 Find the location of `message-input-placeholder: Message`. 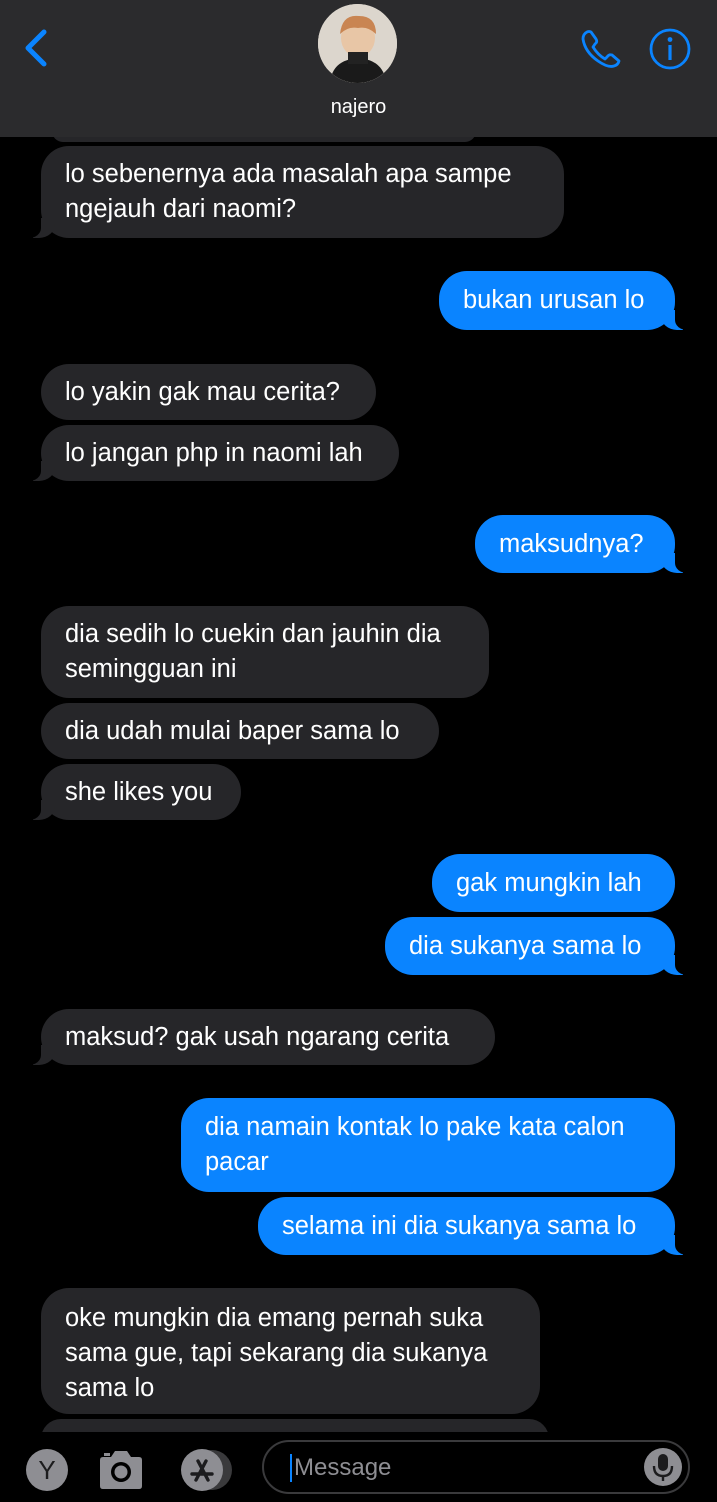

message-input-placeholder: Message is located at coordinates (343, 1467).